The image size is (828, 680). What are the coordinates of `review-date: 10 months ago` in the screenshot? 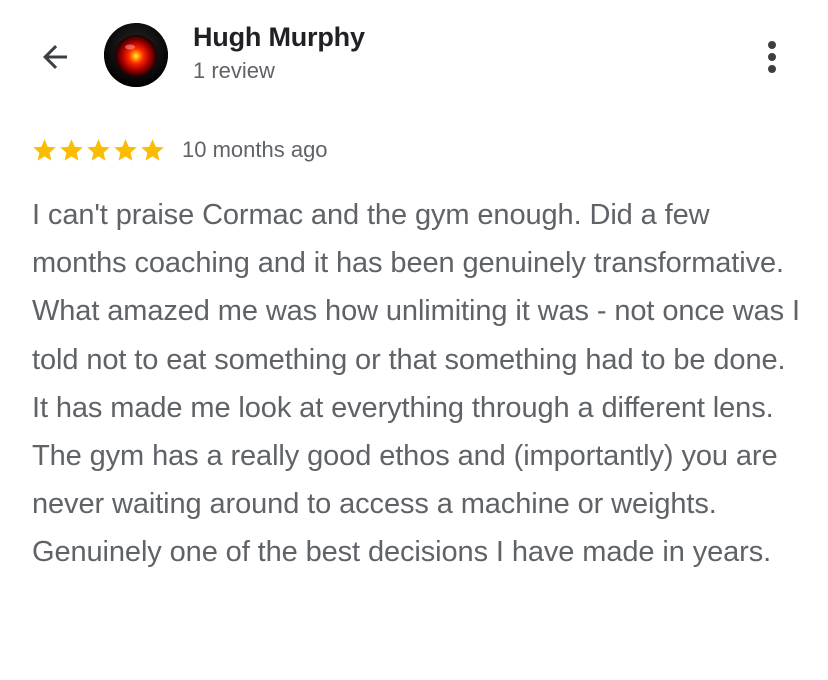 It's located at (255, 149).